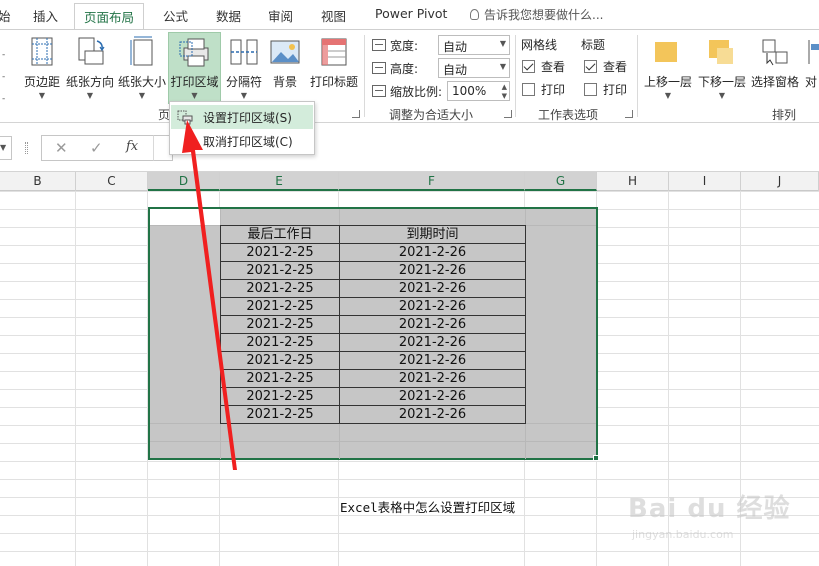 Image resolution: width=819 pixels, height=566 pixels. What do you see at coordinates (285, 52) in the screenshot?
I see `background-image-icon` at bounding box center [285, 52].